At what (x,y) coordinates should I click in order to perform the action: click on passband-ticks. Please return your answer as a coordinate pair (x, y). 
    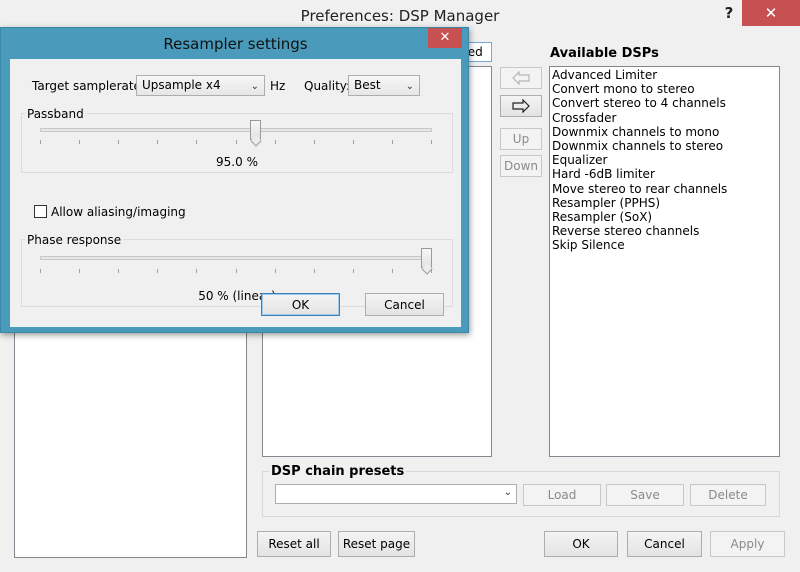
    Looking at the image, I should click on (236, 142).